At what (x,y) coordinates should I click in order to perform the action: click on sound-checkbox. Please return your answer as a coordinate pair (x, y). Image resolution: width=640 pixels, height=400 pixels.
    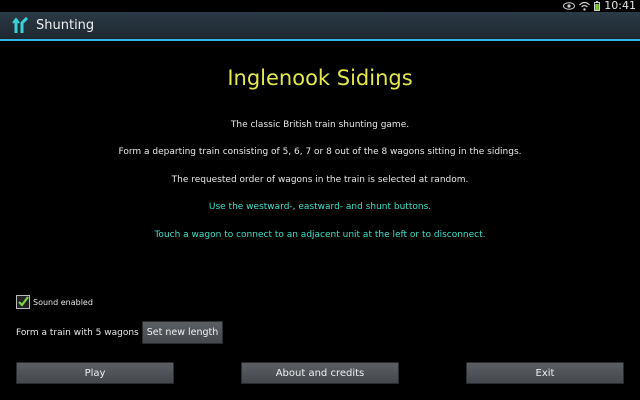
    Looking at the image, I should click on (23, 302).